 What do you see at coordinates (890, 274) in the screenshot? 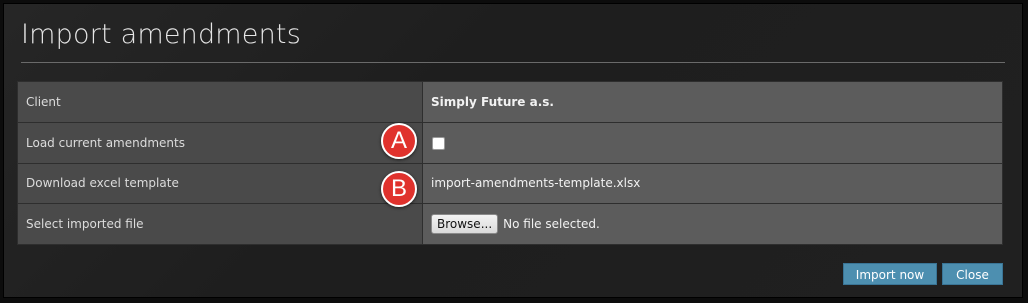
I see `import-now-button: Import now` at bounding box center [890, 274].